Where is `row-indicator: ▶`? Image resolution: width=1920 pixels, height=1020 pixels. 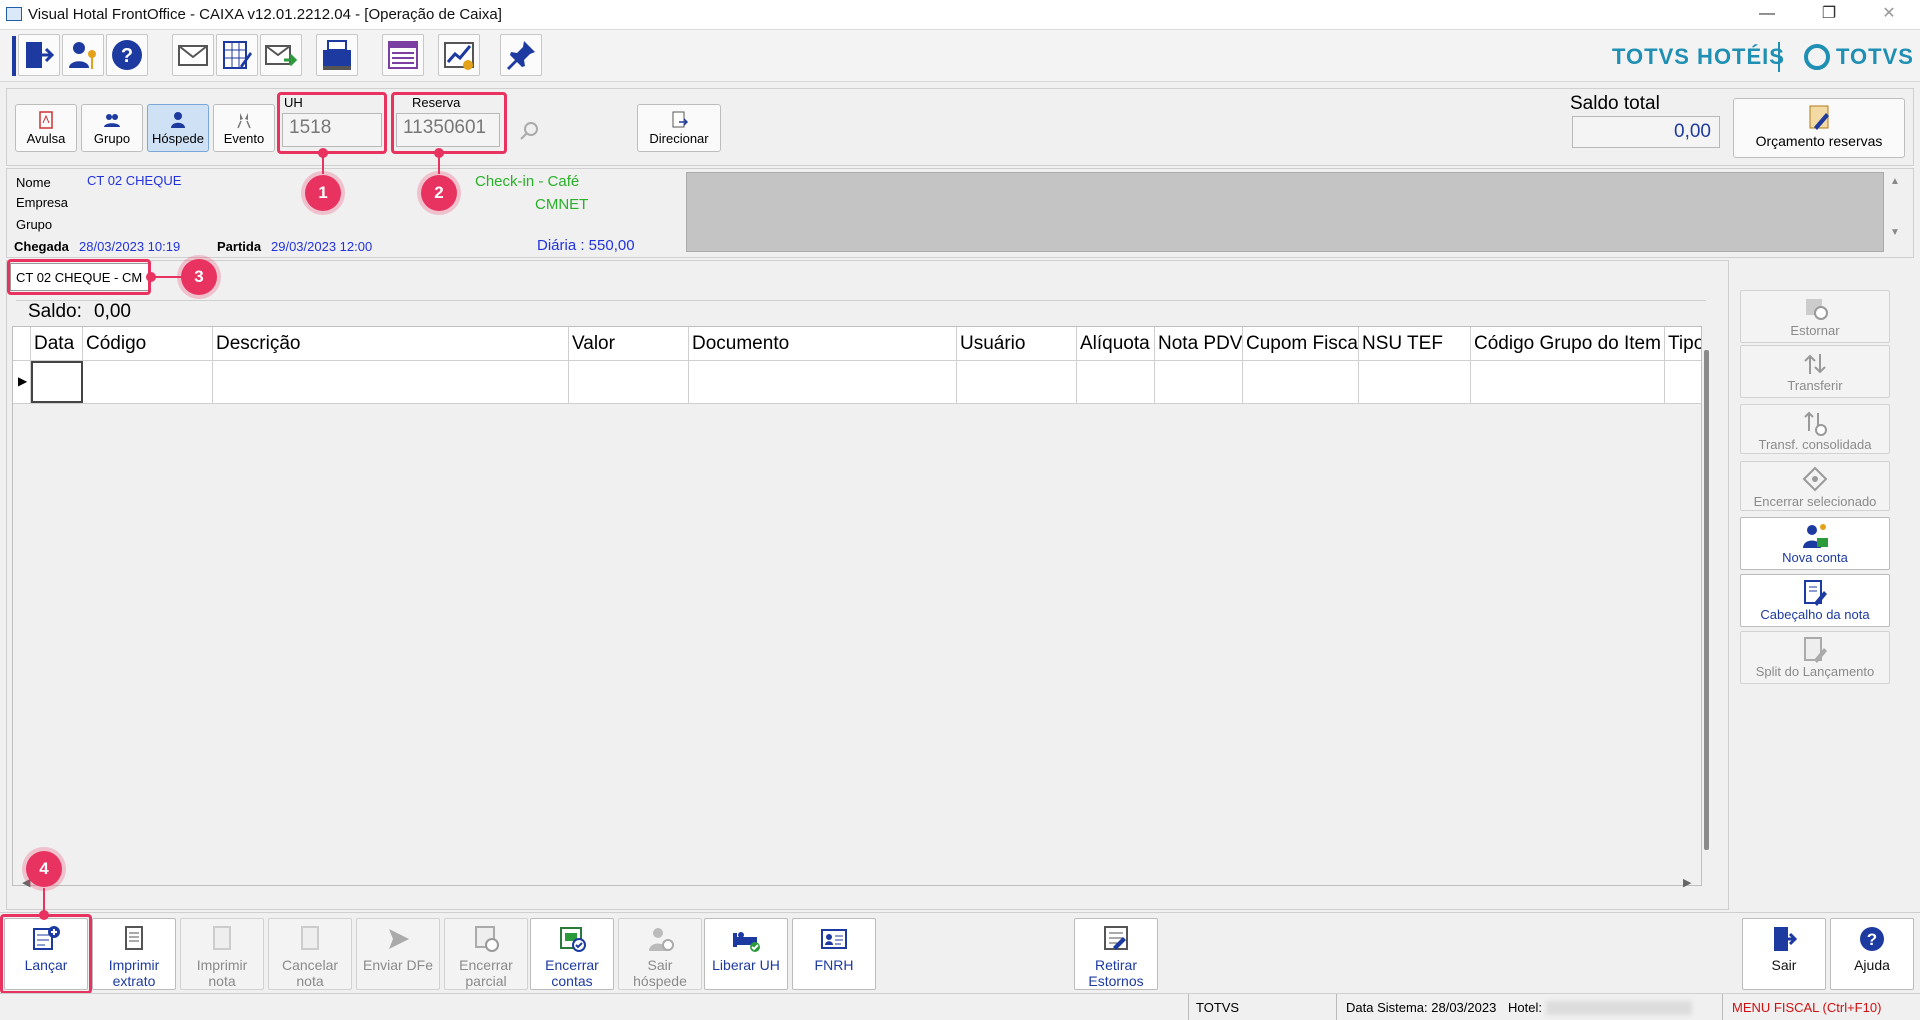 row-indicator: ▶ is located at coordinates (22, 382).